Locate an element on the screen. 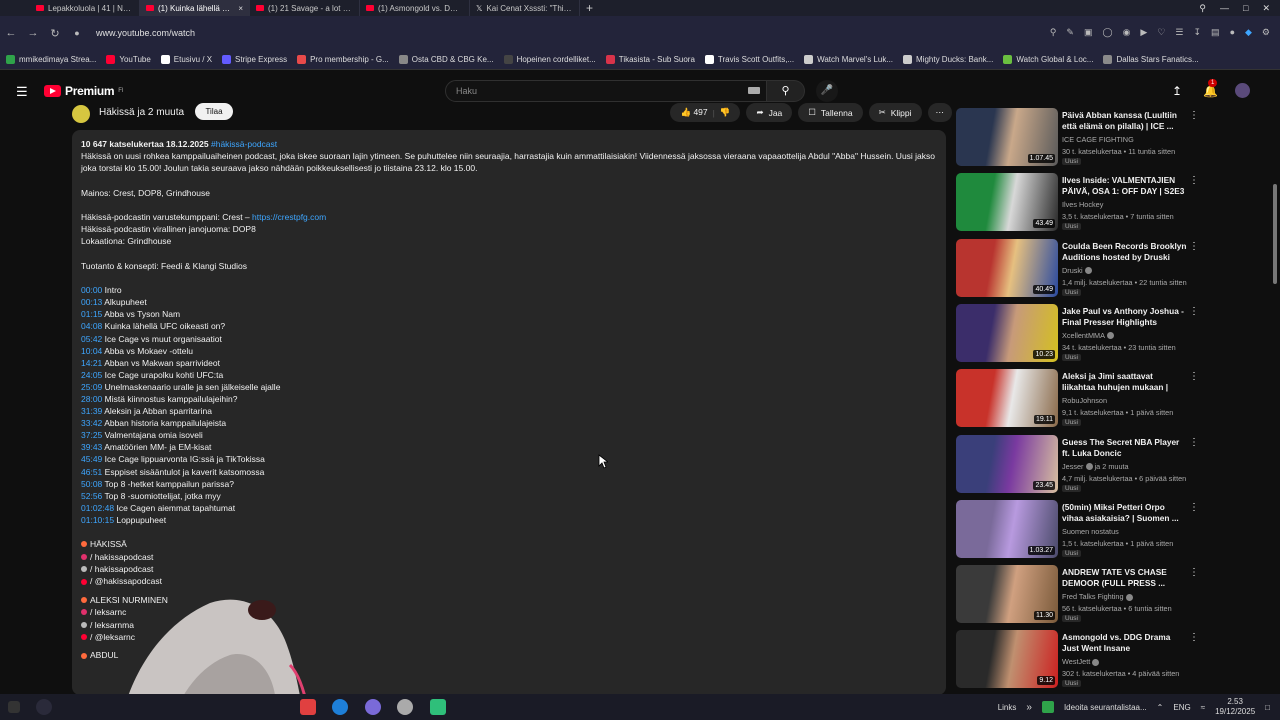 The width and height of the screenshot is (1280, 720). chapter-timestamp-link: 01:15 is located at coordinates (91, 314).